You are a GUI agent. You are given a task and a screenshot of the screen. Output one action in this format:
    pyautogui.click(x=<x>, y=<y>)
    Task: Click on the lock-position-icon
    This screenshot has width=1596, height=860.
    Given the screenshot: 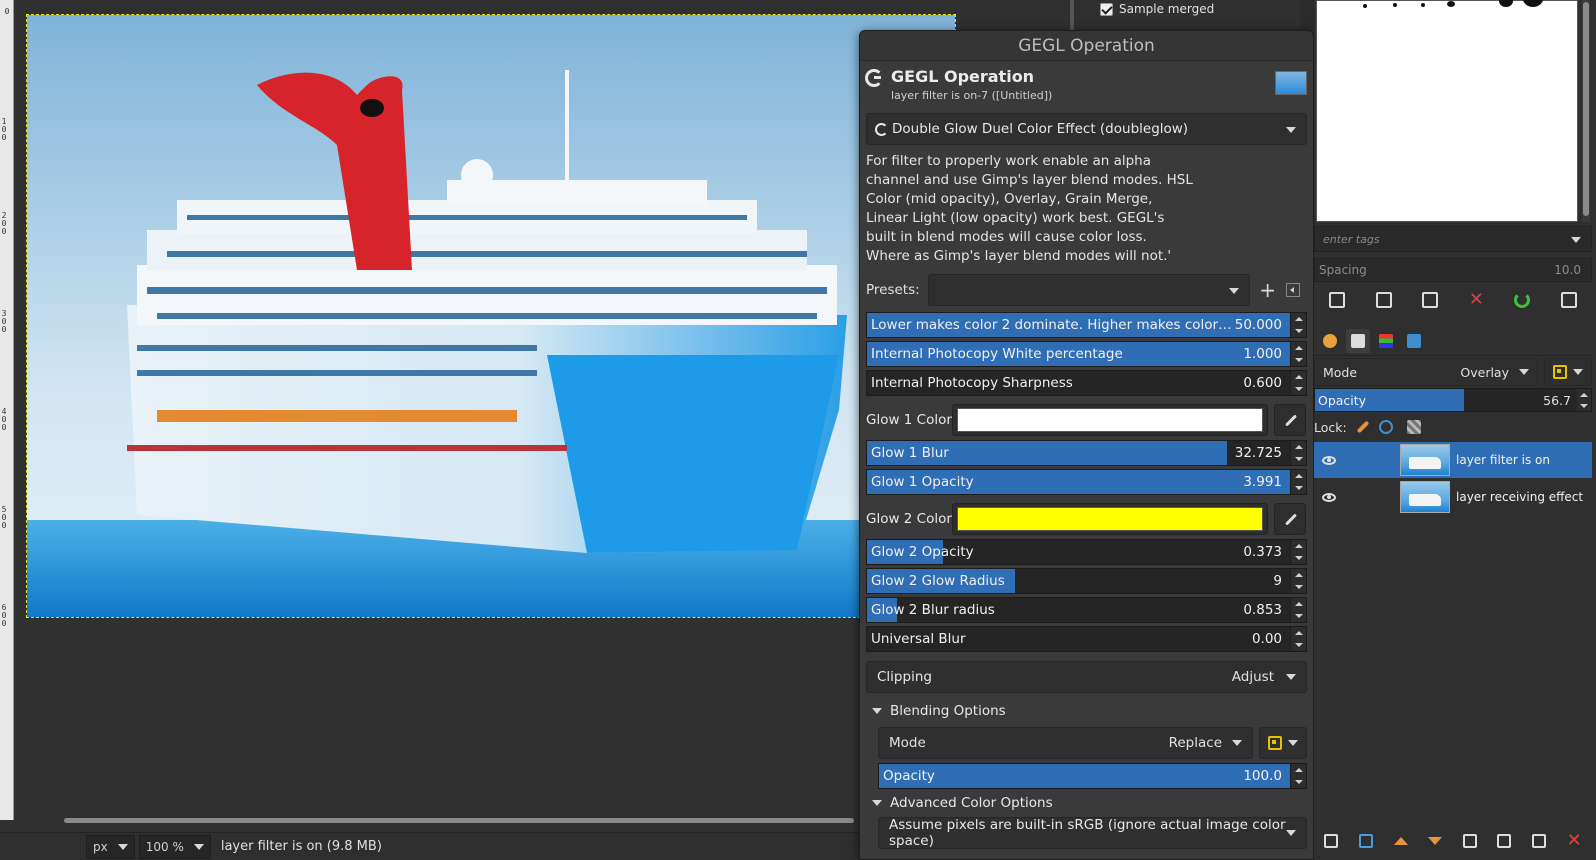 What is the action you would take?
    pyautogui.click(x=1385, y=427)
    